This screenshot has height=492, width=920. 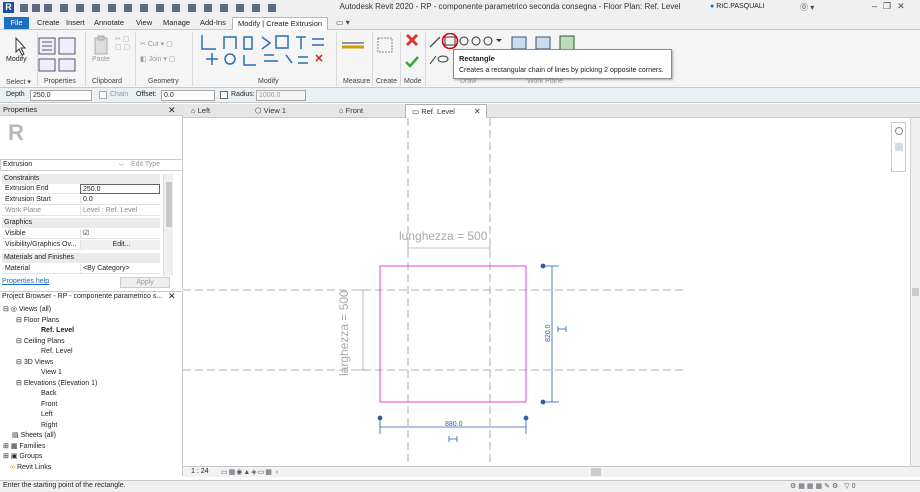 What do you see at coordinates (343, 22) in the screenshot?
I see `contextual-dropdown-icon: ▭ ▾` at bounding box center [343, 22].